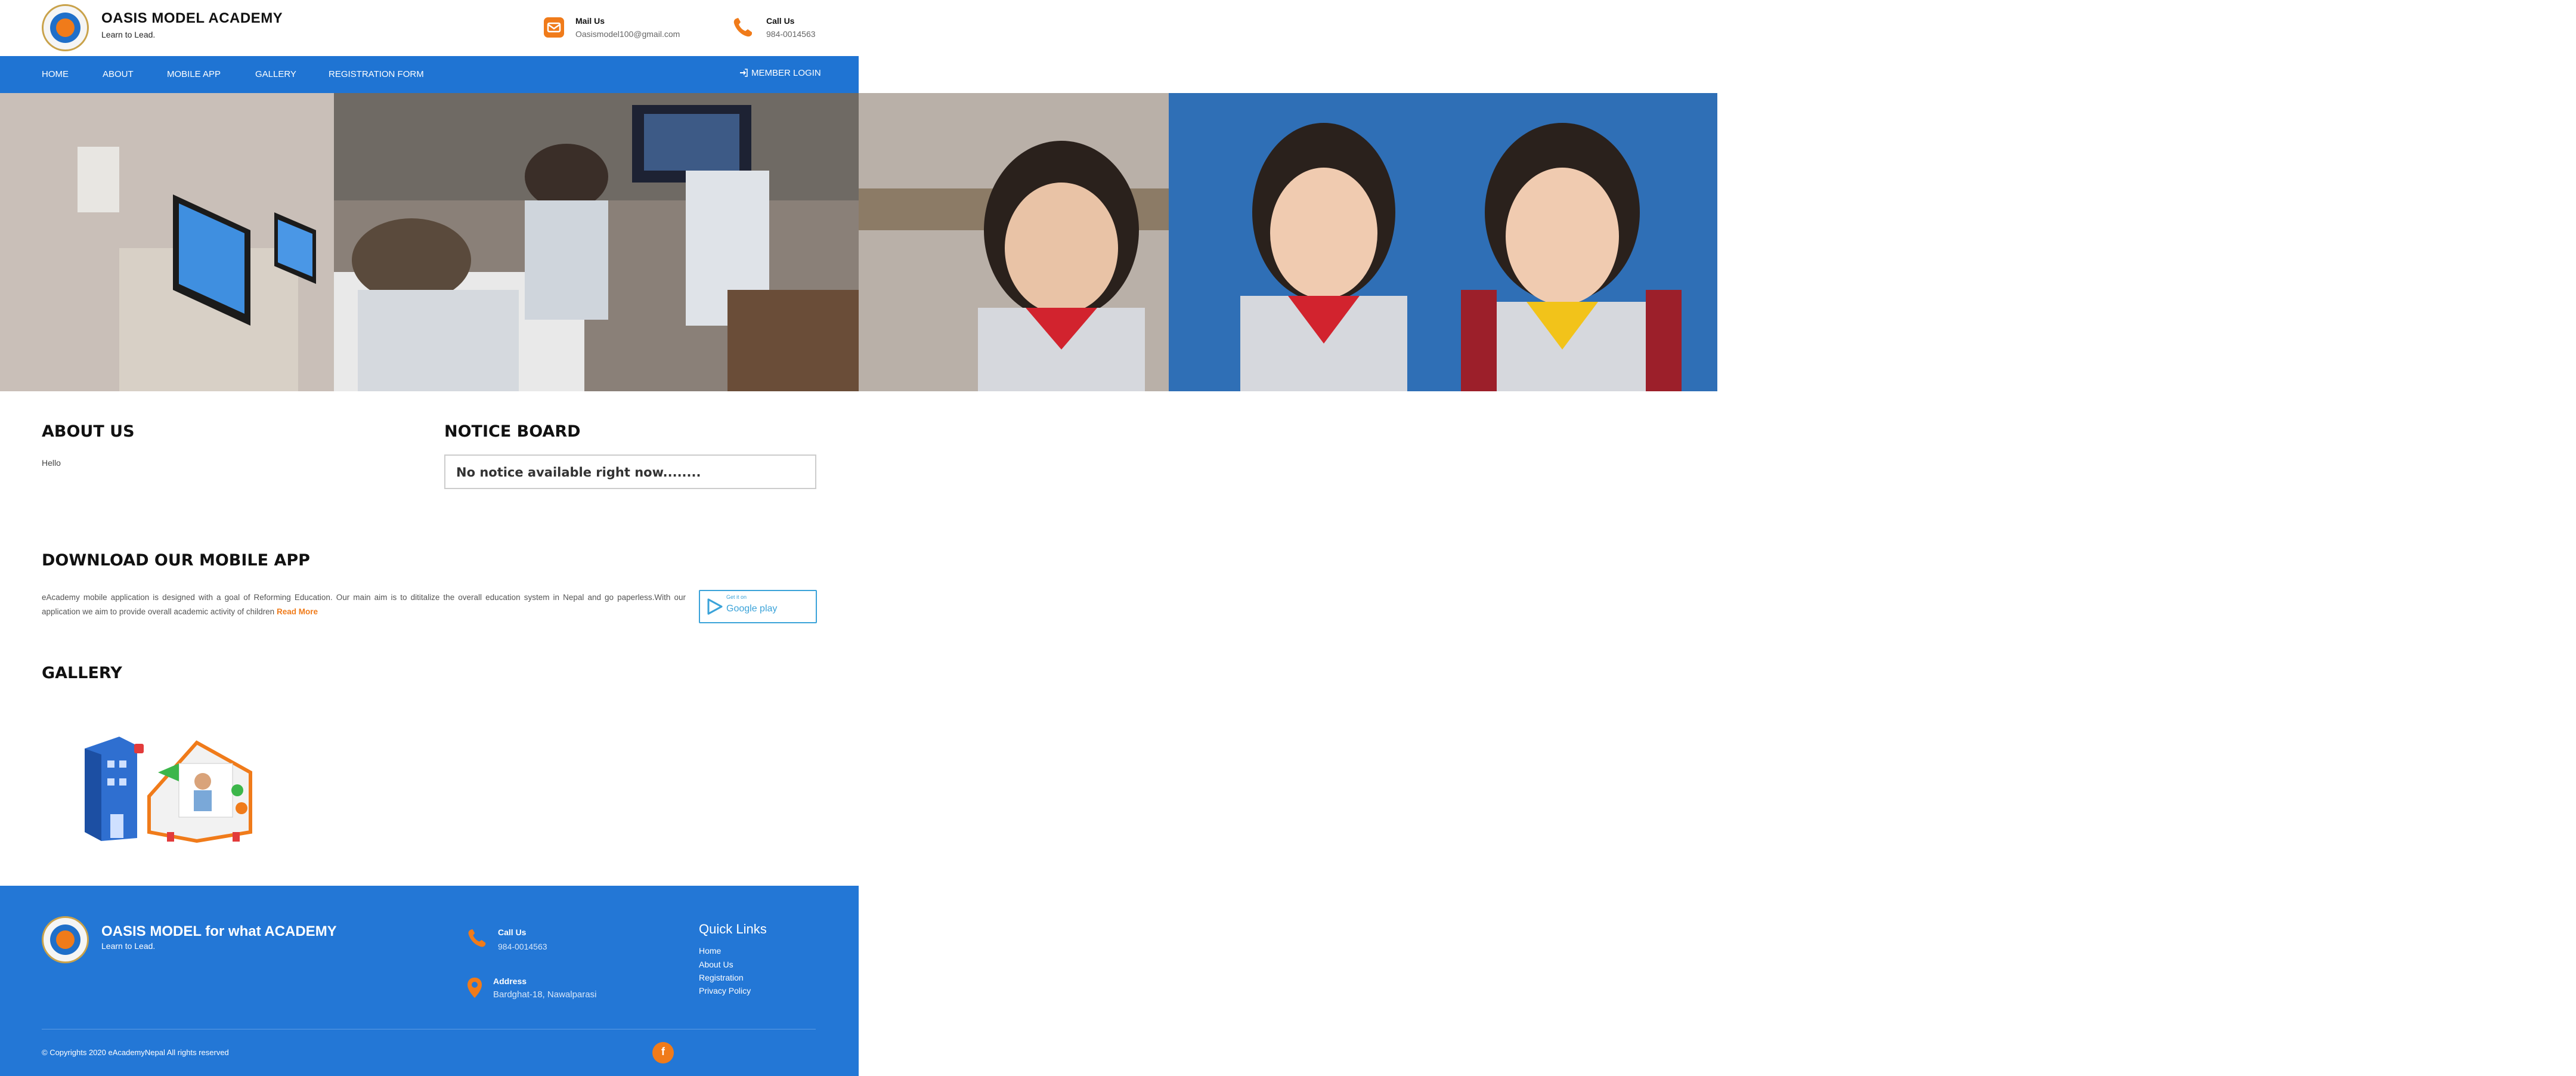 This screenshot has height=1076, width=2576. Describe the element at coordinates (192, 18) in the screenshot. I see `site-title: OASIS MODEL ACADEMY` at that location.